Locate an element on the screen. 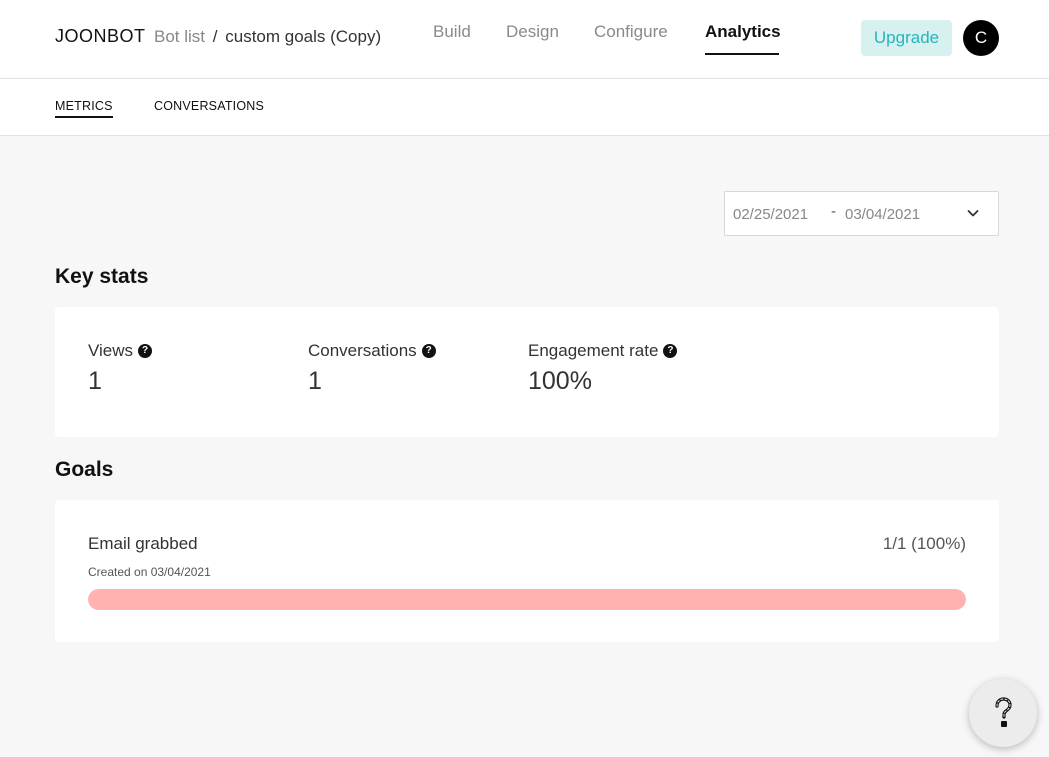 The image size is (1049, 757). date-end: 03/04/2021 is located at coordinates (883, 214).